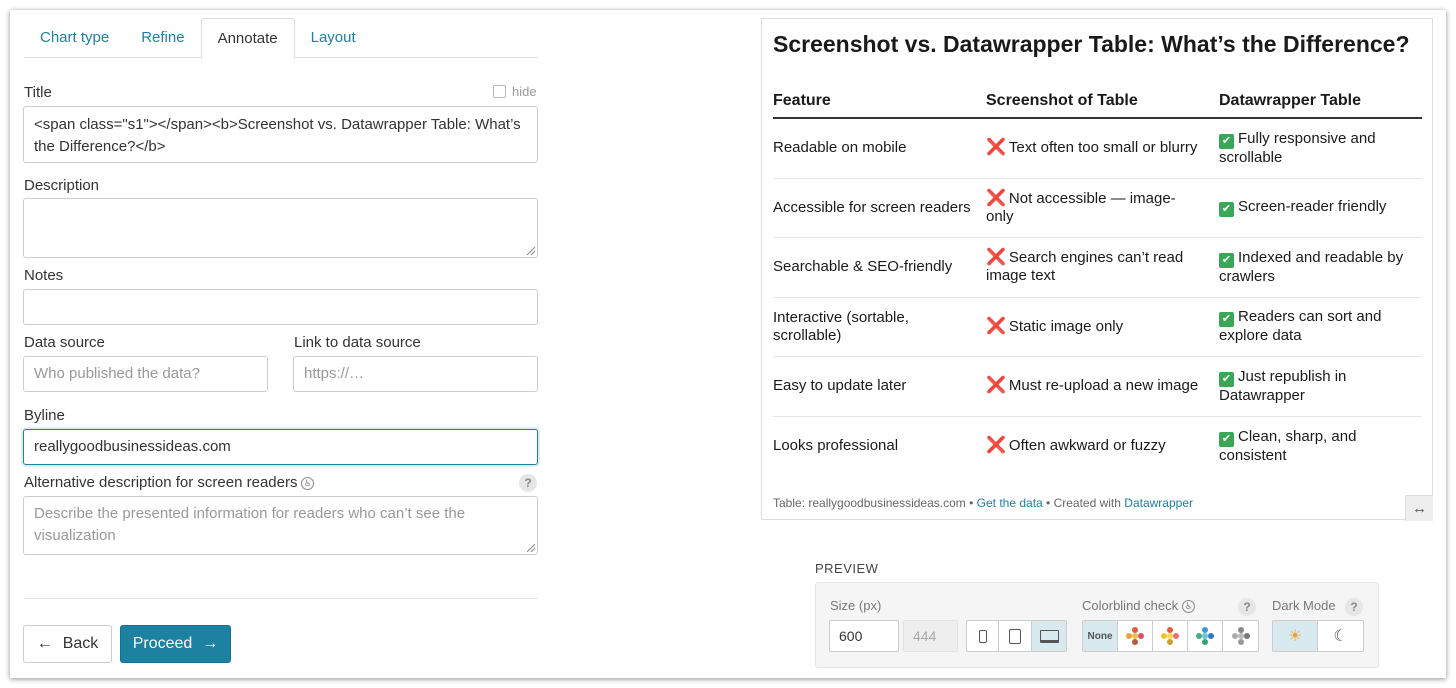 Image resolution: width=1456 pixels, height=688 pixels. What do you see at coordinates (1297, 147) in the screenshot?
I see `datawrapper-text: Fully responsive and scrollable` at bounding box center [1297, 147].